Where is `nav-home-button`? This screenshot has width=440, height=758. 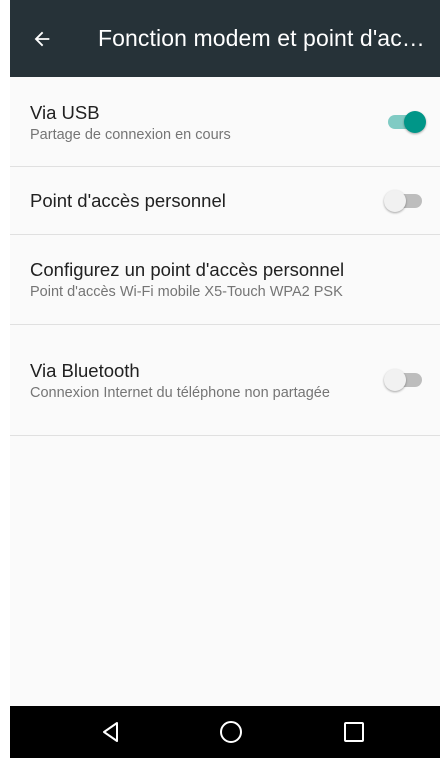
nav-home-button is located at coordinates (231, 732).